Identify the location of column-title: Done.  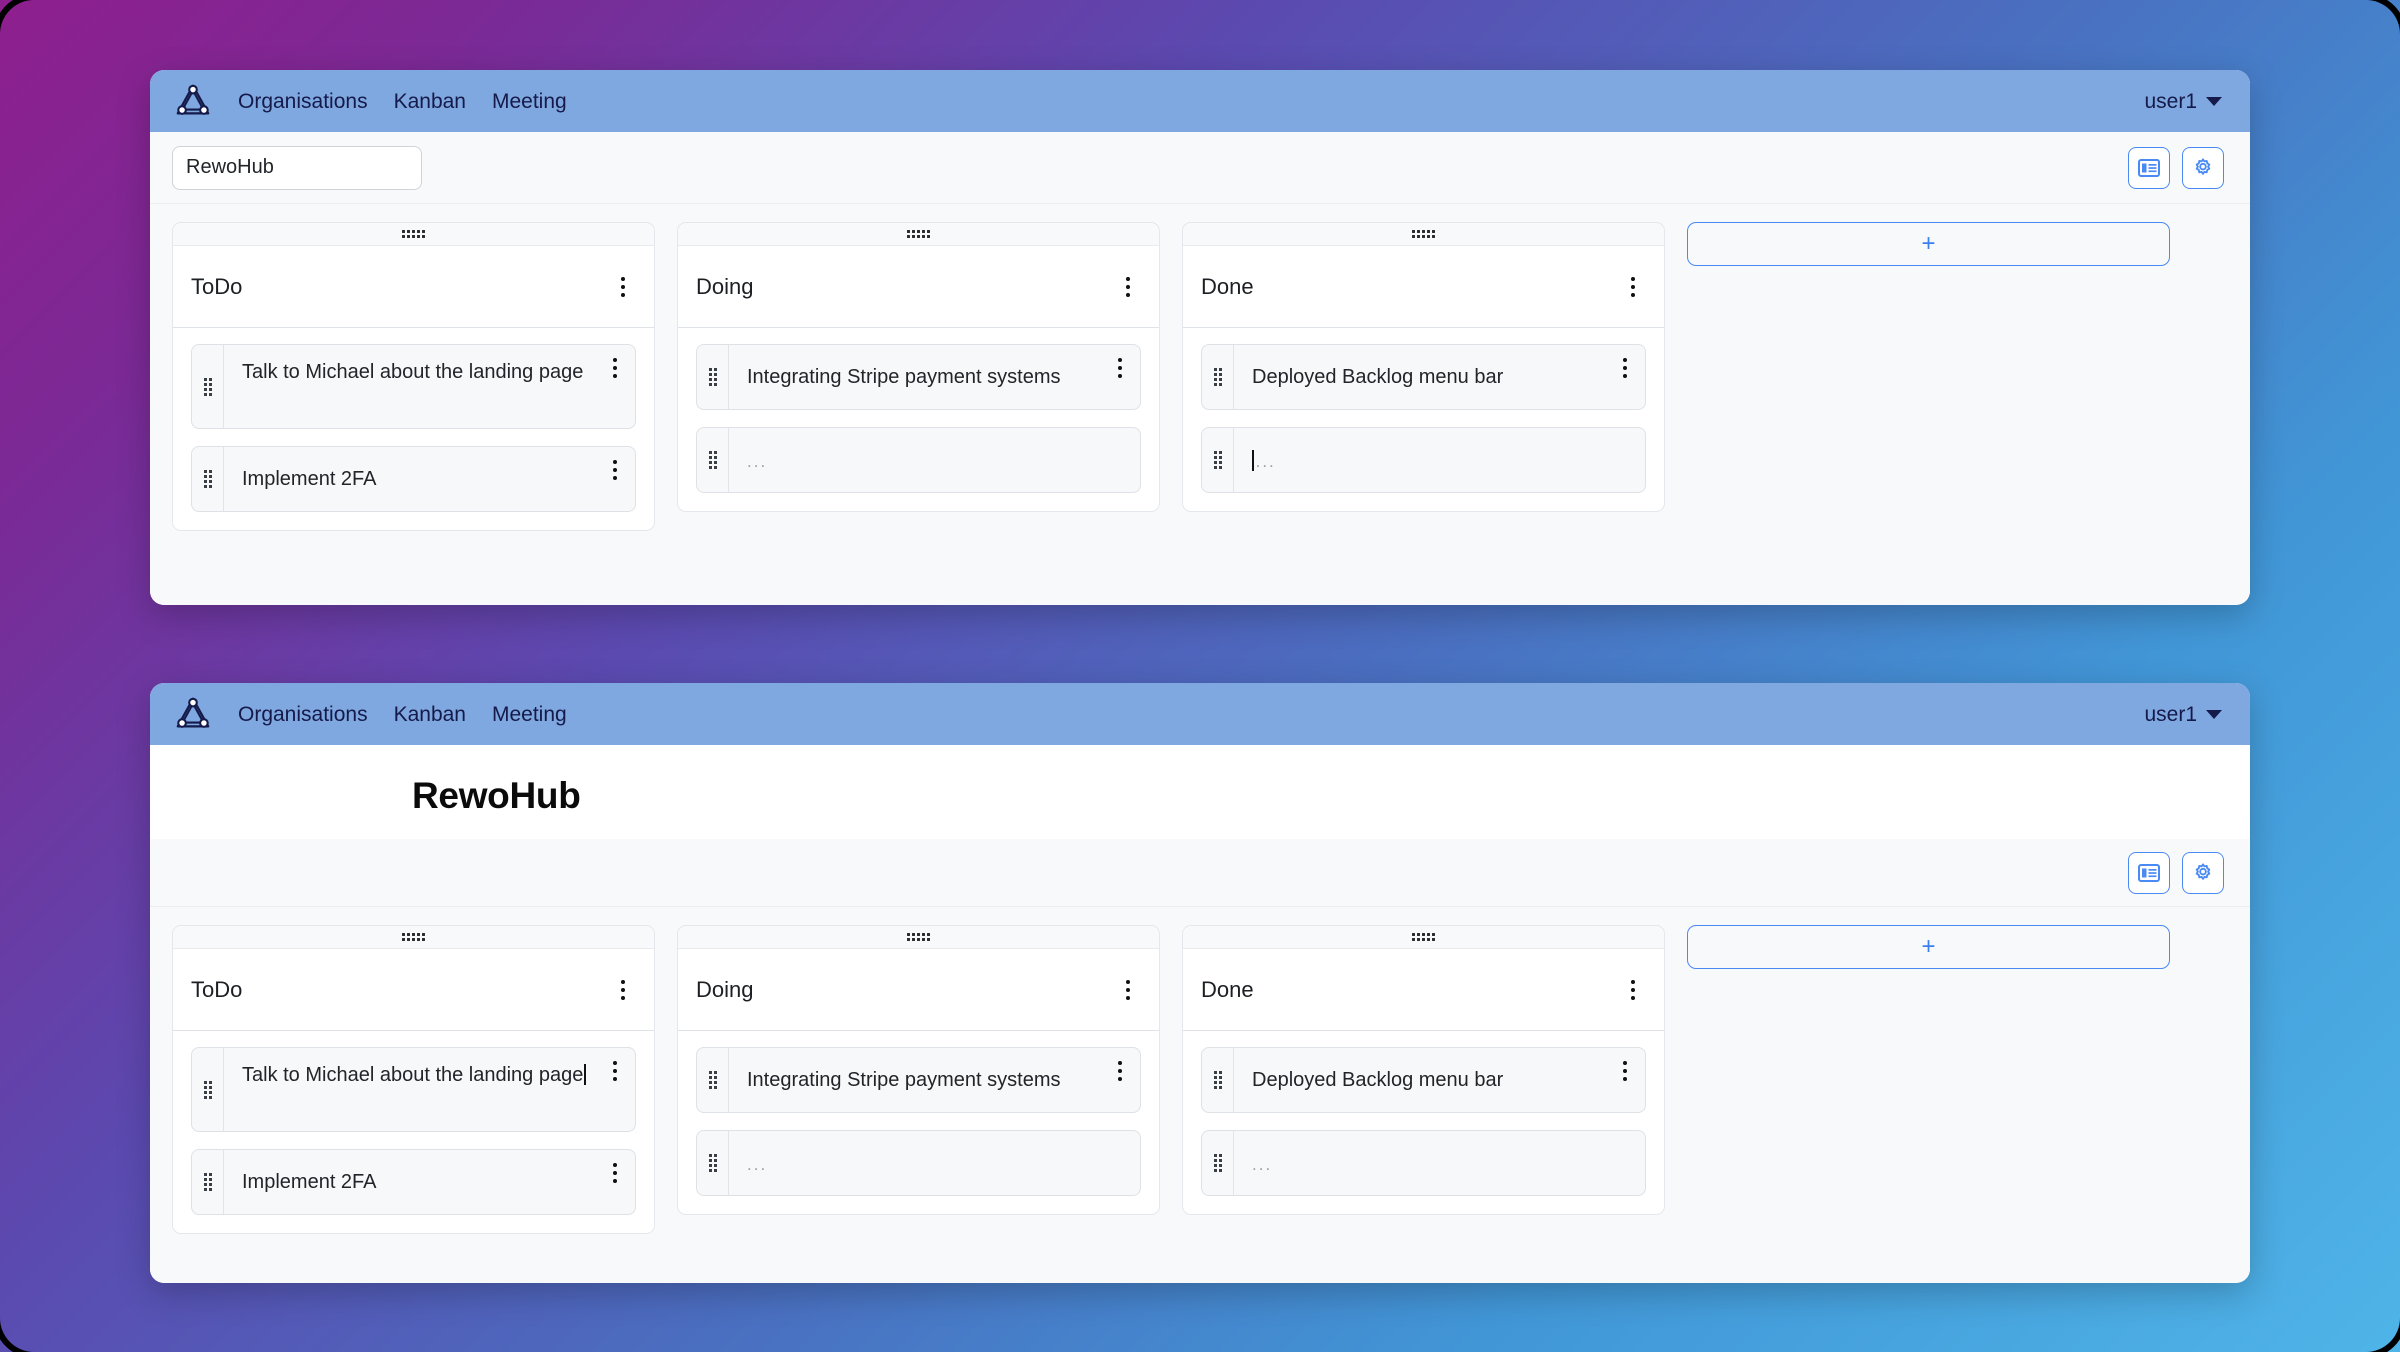
(1227, 286).